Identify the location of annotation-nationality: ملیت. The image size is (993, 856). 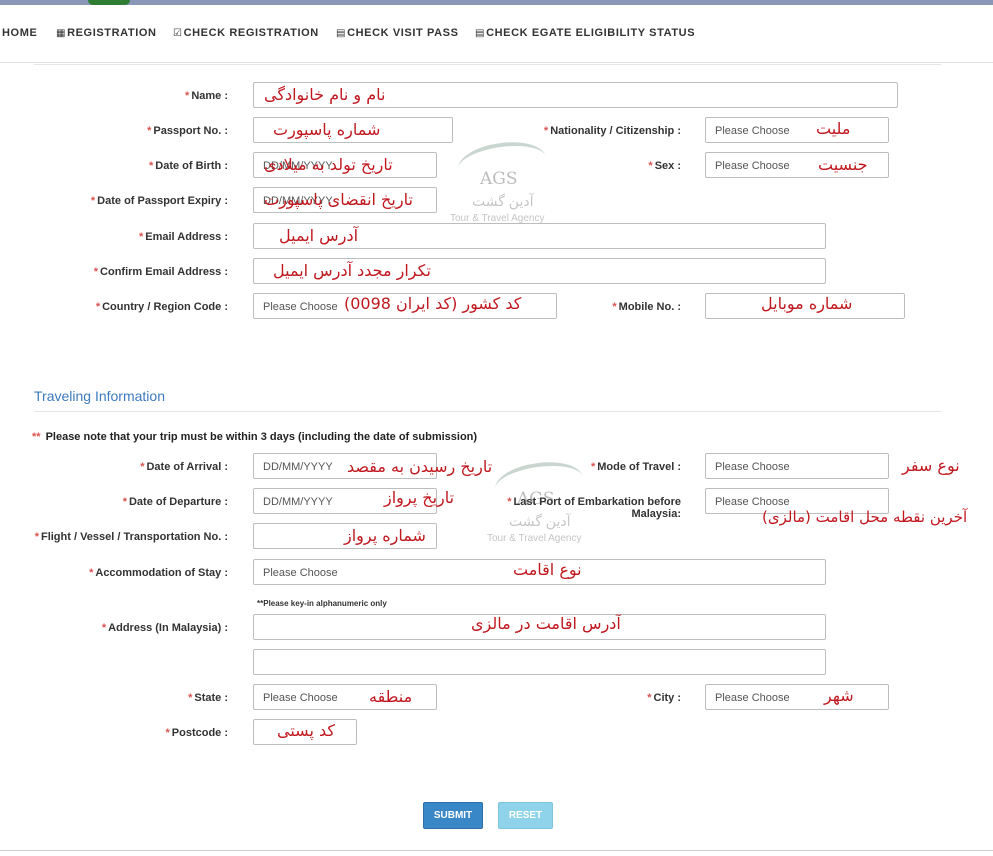
(833, 128).